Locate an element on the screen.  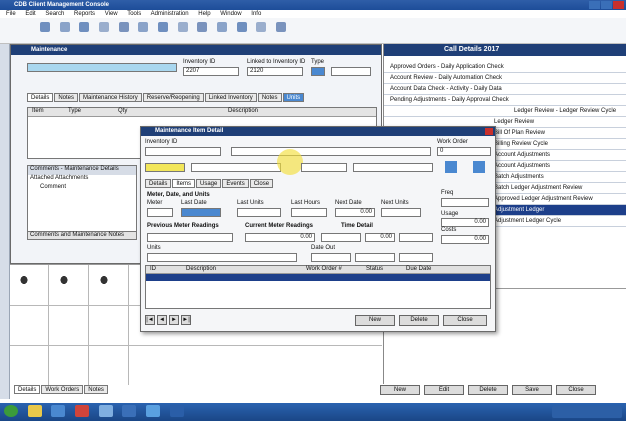
time-in-field: 0.00 is located at coordinates (380, 237).